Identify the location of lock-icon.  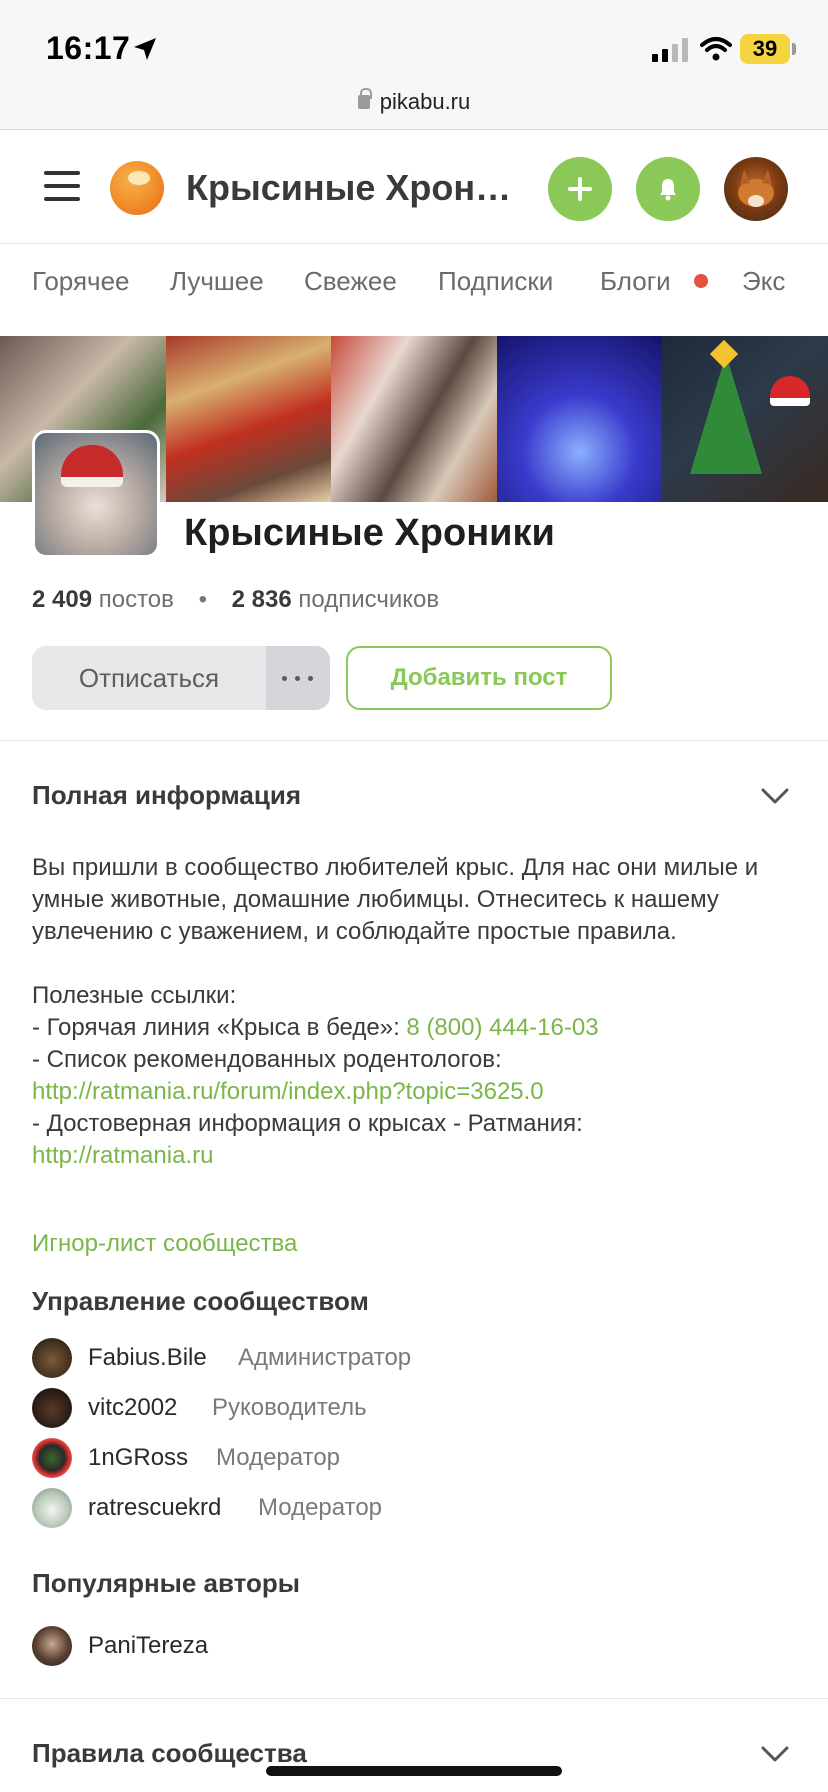
(364, 98).